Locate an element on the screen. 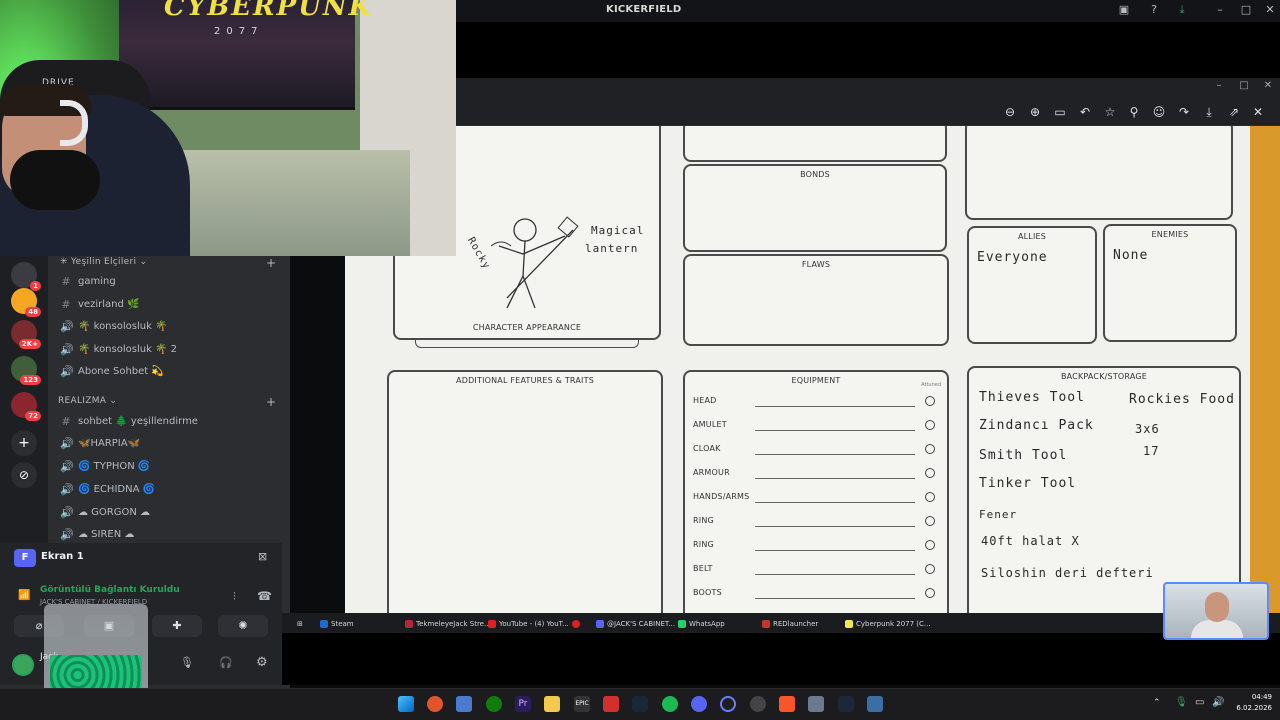 This screenshot has width=1280, height=720. equipment-slot-label: CLOAK is located at coordinates (707, 448).